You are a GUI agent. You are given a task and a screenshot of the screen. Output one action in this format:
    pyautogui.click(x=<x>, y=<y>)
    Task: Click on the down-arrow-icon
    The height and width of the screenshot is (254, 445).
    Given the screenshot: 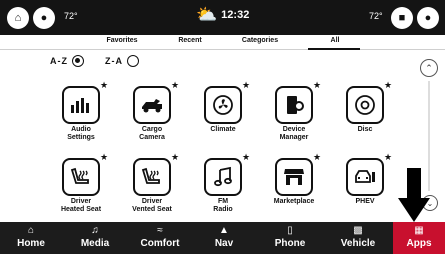 What is the action you would take?
    pyautogui.click(x=414, y=195)
    